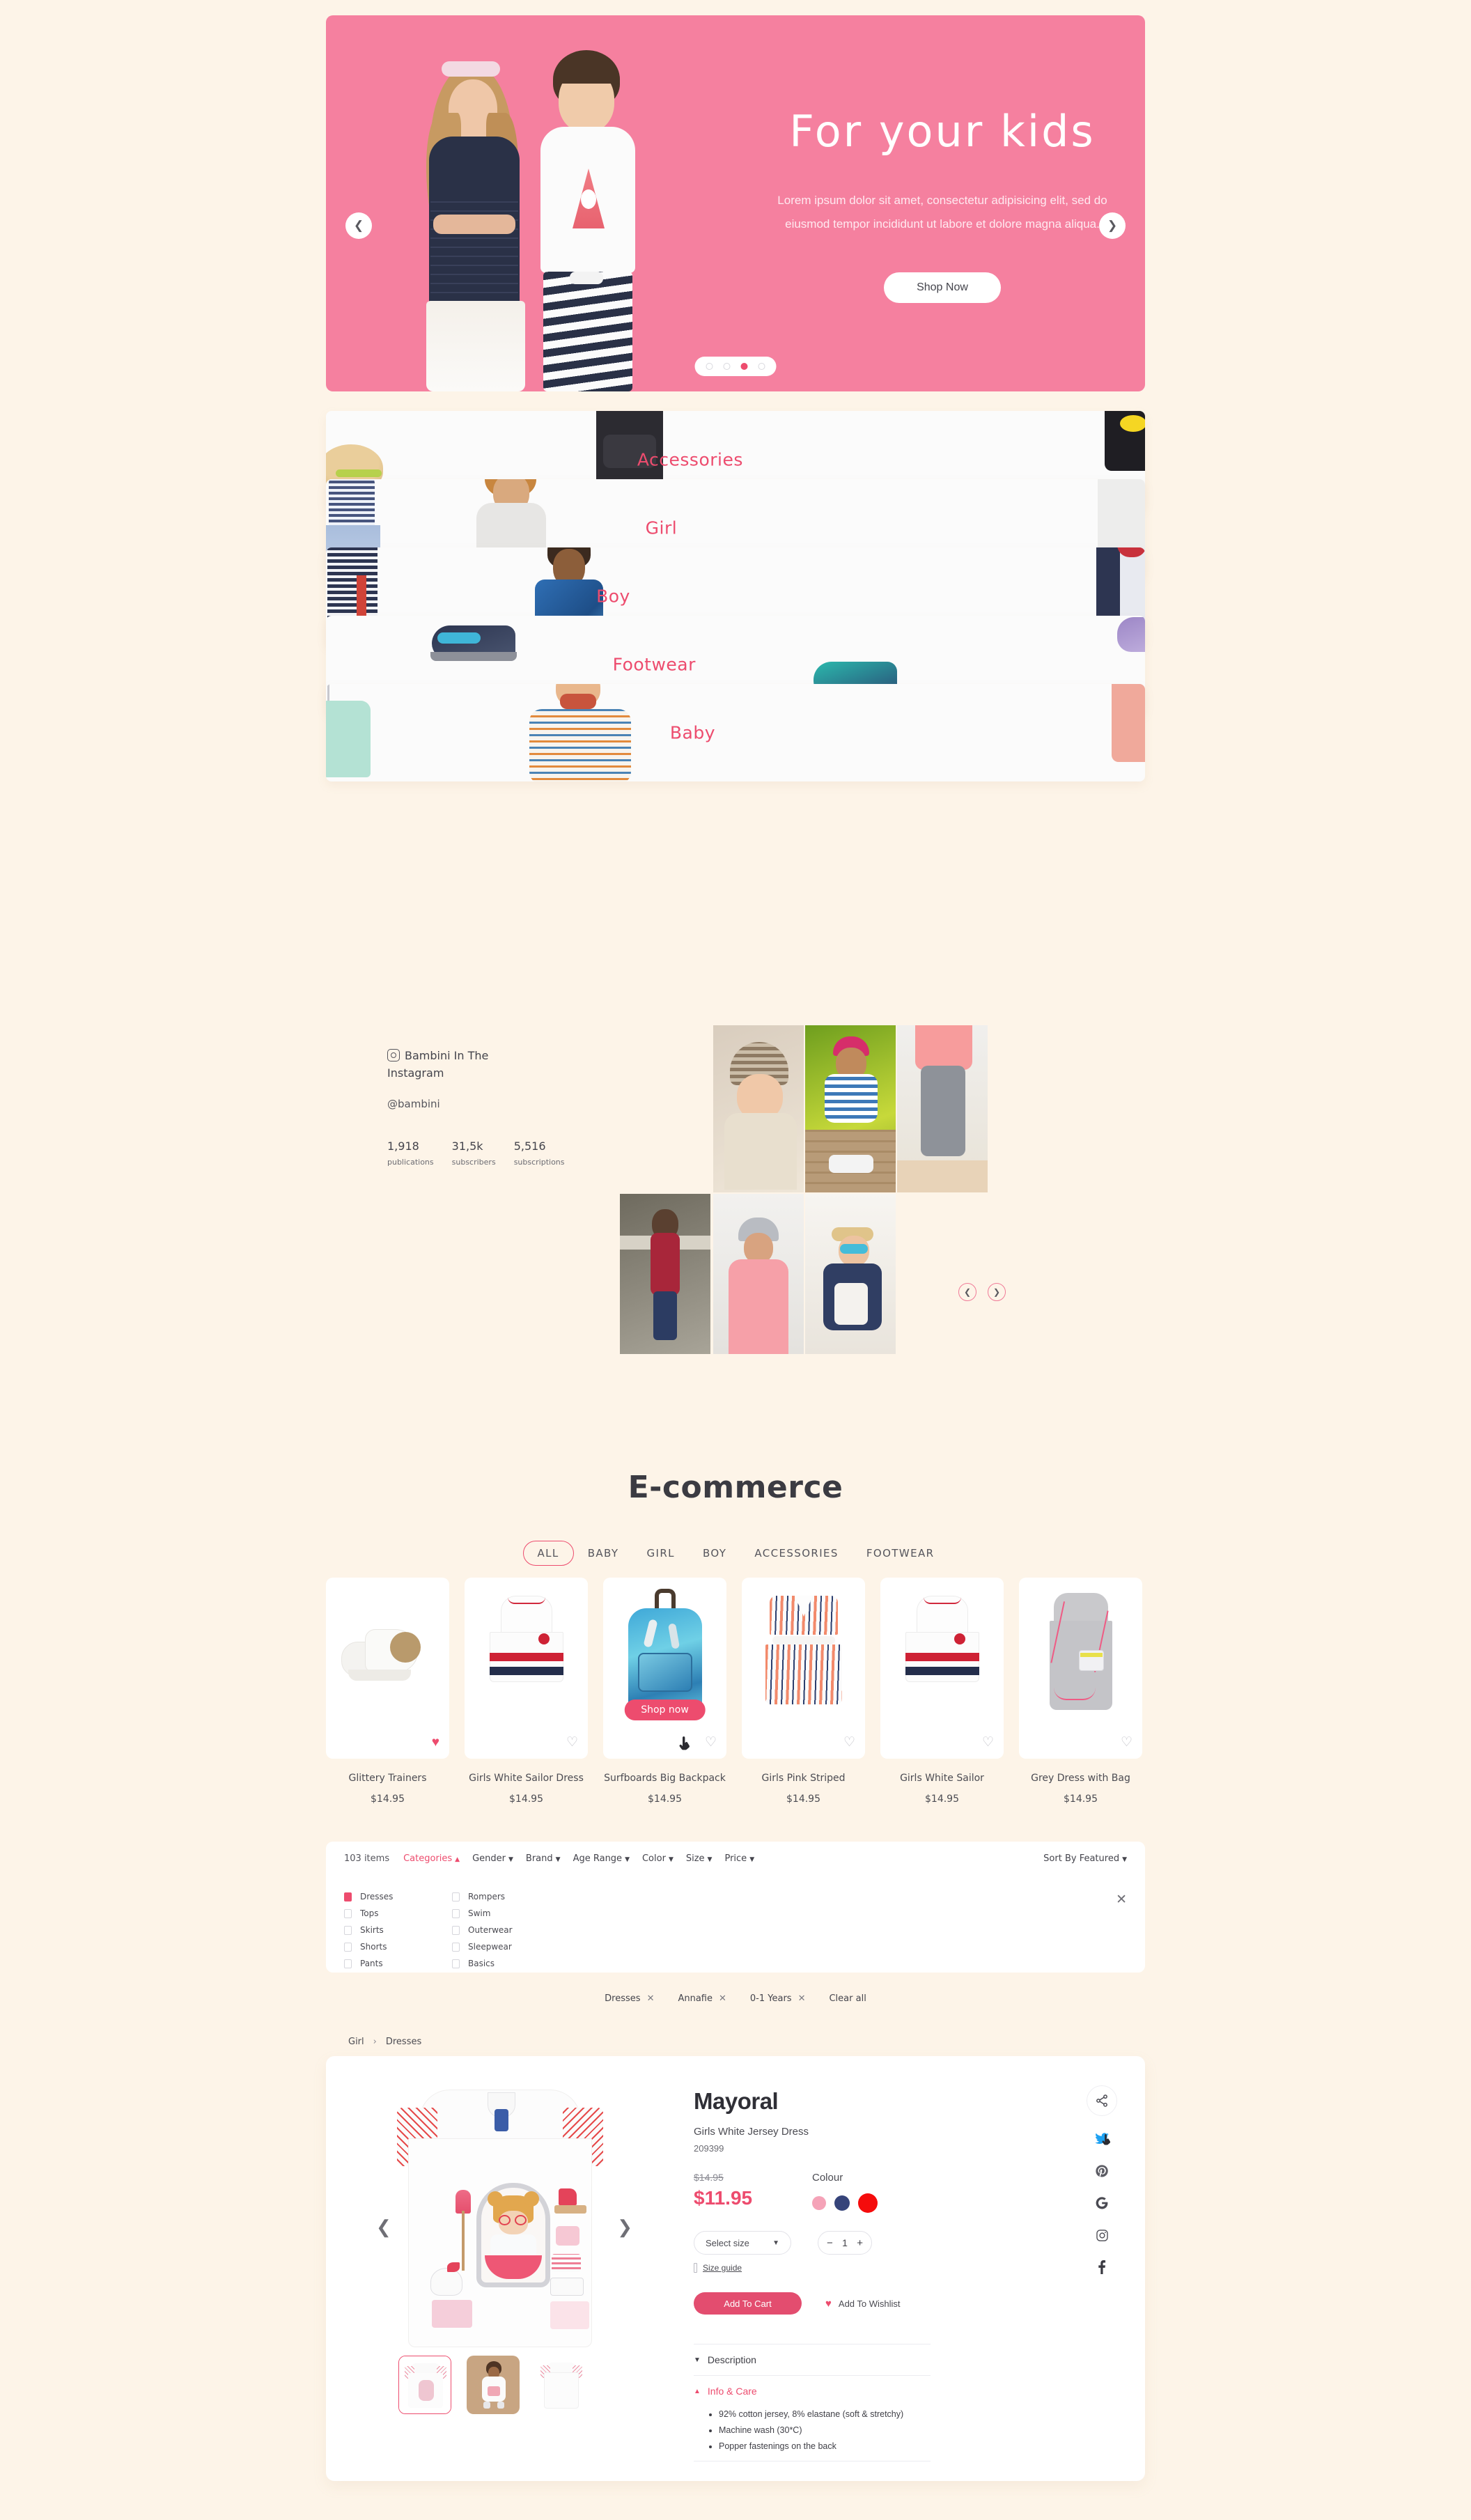 The height and width of the screenshot is (2520, 1471). Describe the element at coordinates (860, 2243) in the screenshot. I see `quantity-increase-button: +` at that location.